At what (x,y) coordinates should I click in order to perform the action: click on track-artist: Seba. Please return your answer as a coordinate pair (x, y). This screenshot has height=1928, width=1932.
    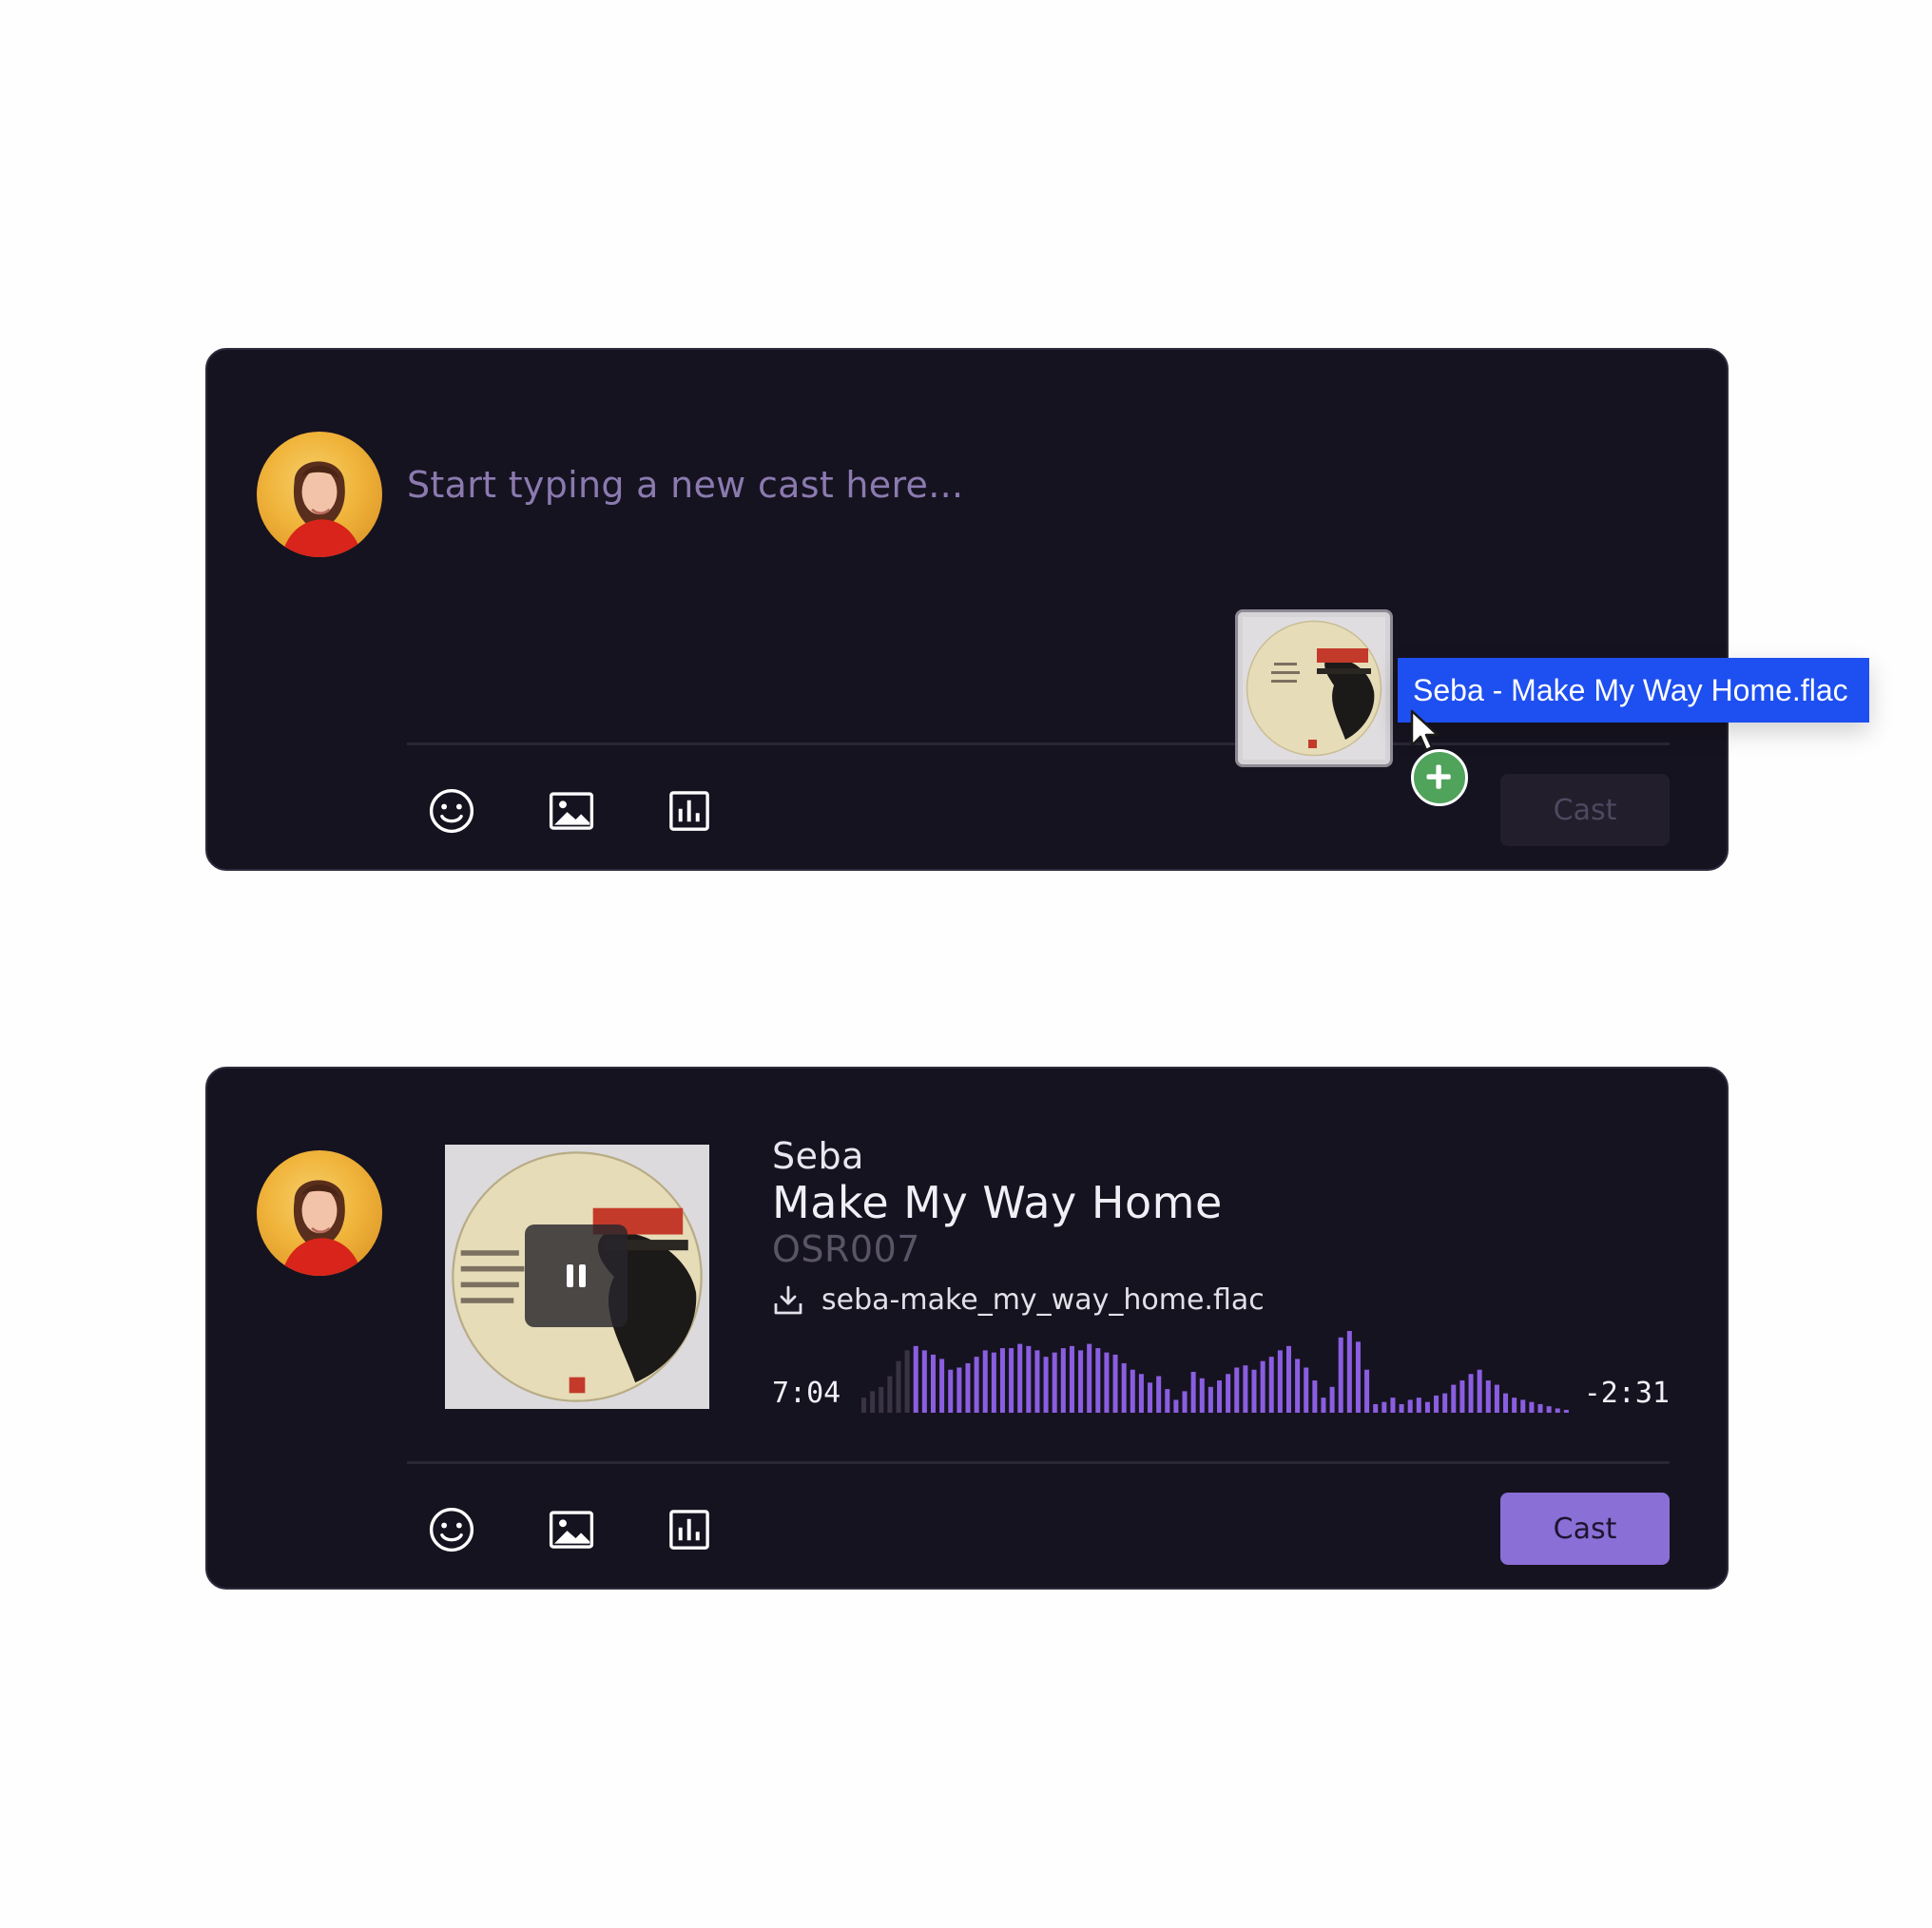
    Looking at the image, I should click on (818, 1156).